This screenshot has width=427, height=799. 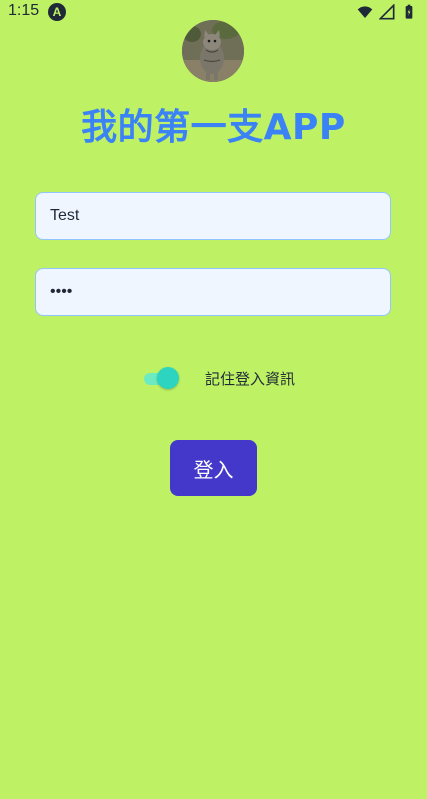 I want to click on app-title: 我的第一支APP, so click(x=213, y=127).